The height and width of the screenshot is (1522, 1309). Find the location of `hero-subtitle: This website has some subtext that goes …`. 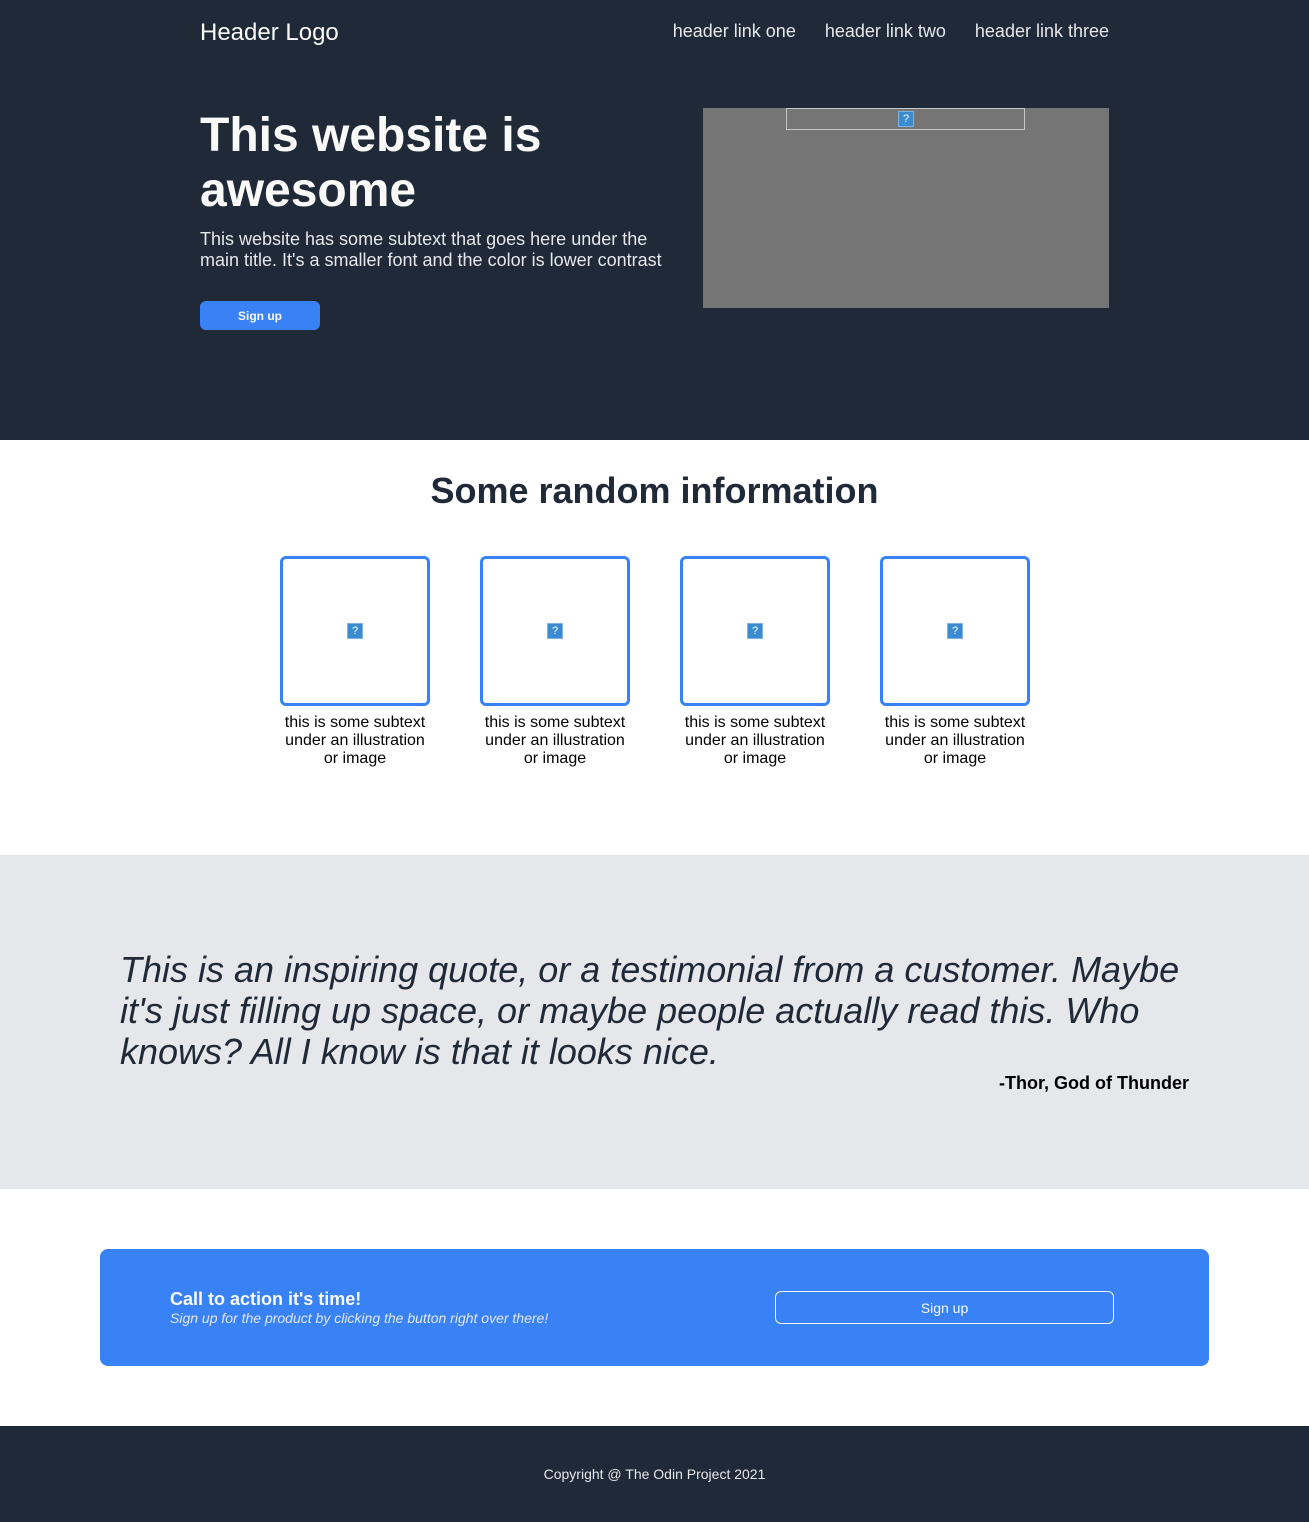

hero-subtitle: This website has some subtext that goes … is located at coordinates (431, 249).